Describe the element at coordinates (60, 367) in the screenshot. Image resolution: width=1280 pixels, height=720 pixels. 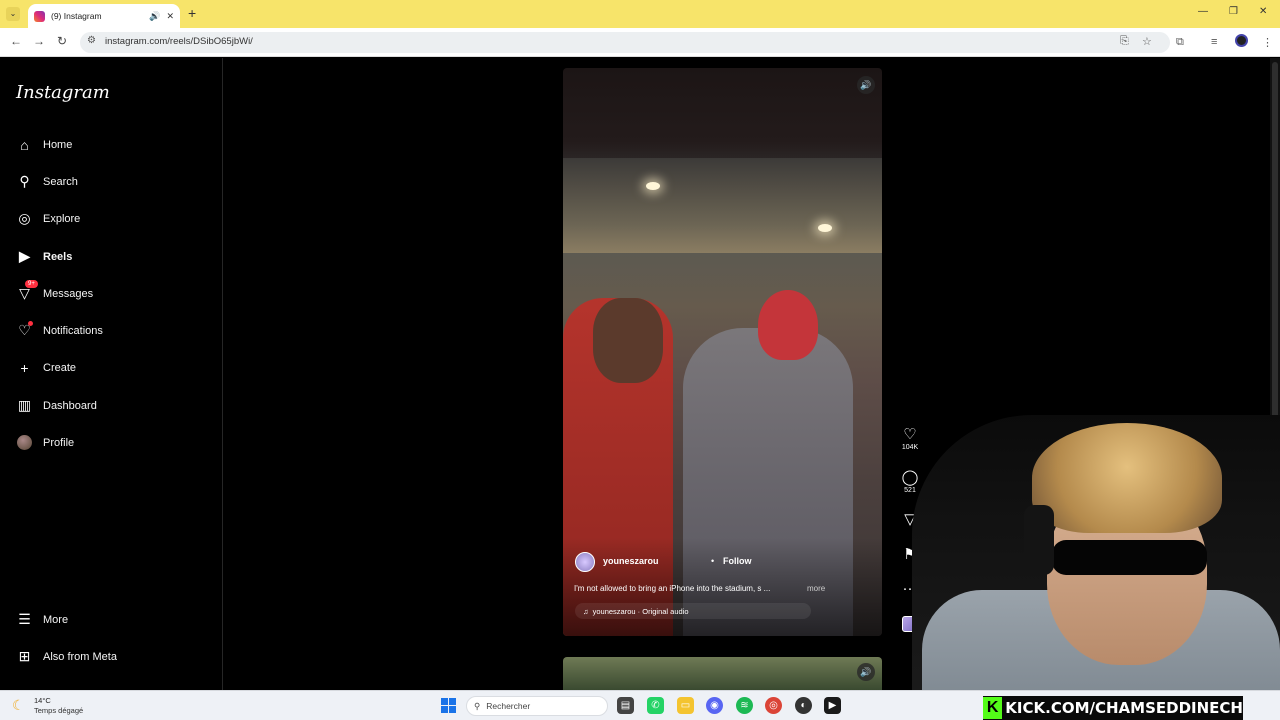
I see `sidebar-item-label: Create` at that location.